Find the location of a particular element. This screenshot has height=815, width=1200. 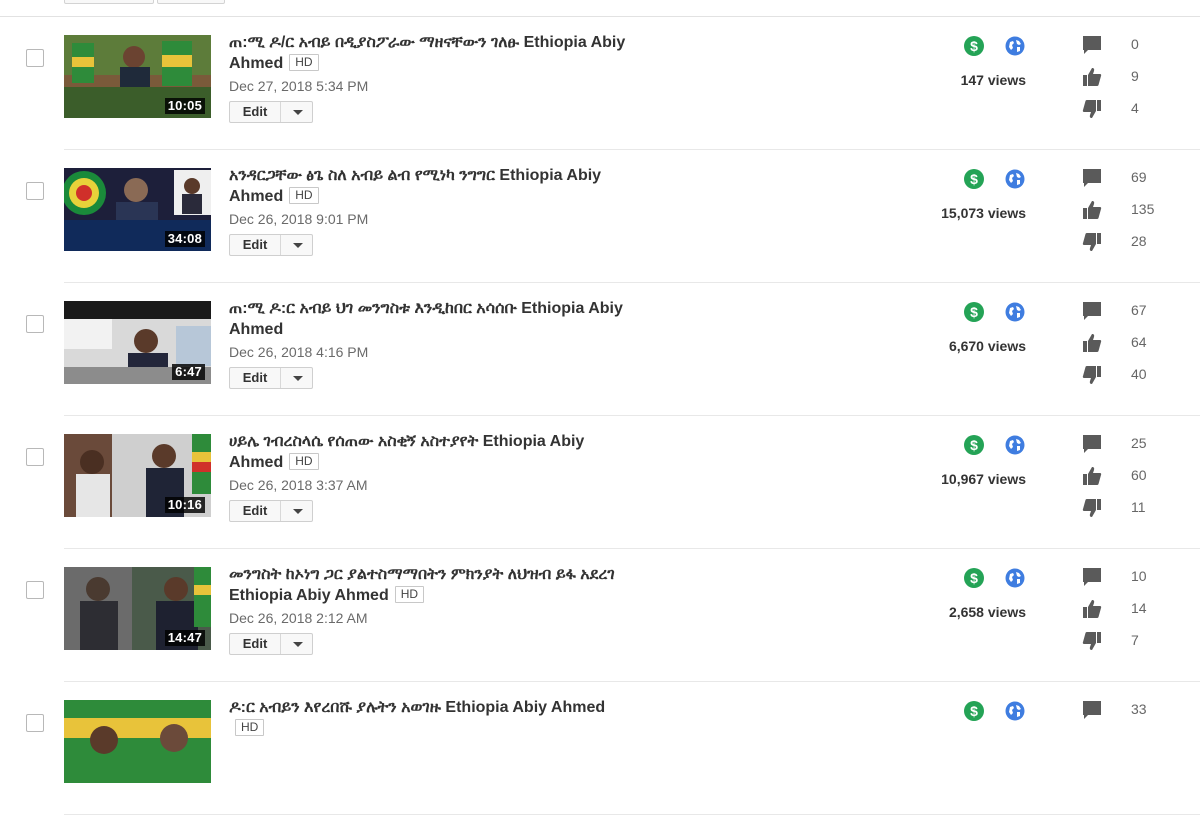

view-count: 6,670 views is located at coordinates (987, 346).